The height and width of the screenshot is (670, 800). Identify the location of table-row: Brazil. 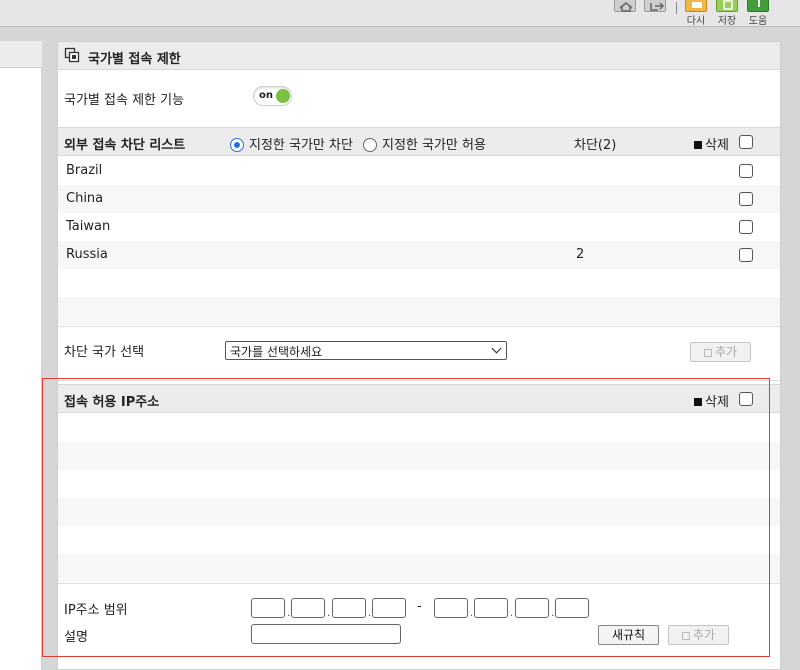
(419, 171).